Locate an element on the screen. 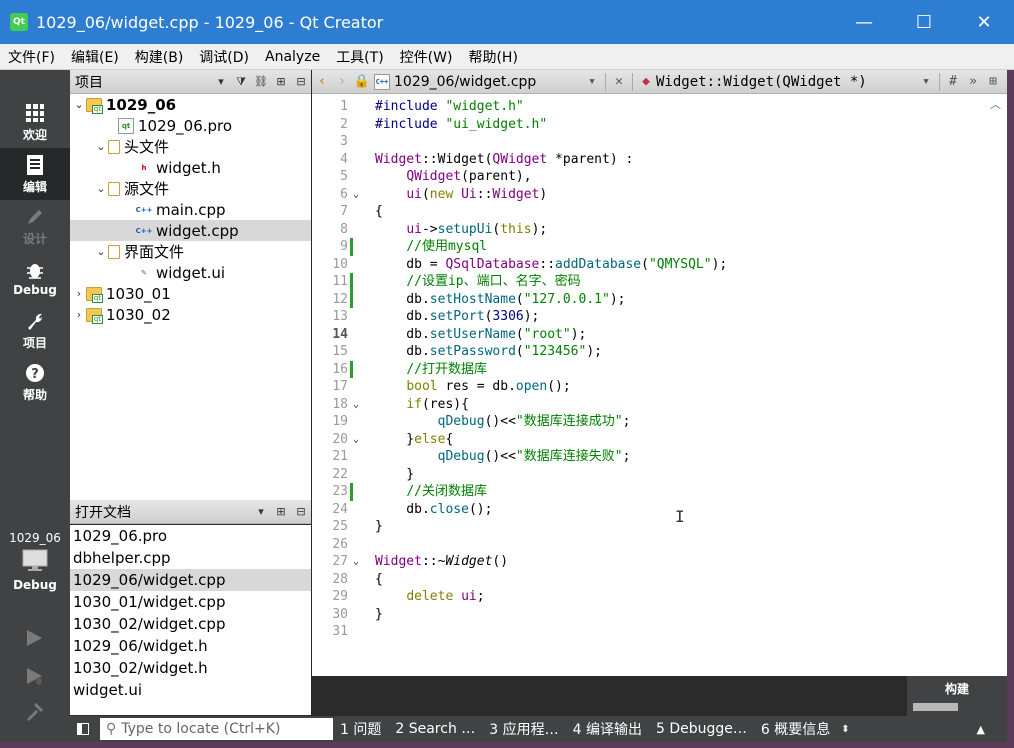 The image size is (1014, 748). tab-issues: 1 问题 is located at coordinates (360, 729).